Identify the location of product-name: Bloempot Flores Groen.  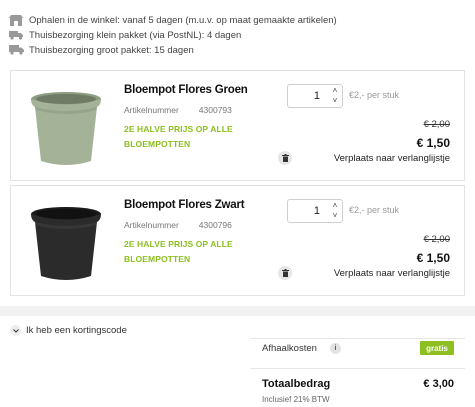
(186, 90).